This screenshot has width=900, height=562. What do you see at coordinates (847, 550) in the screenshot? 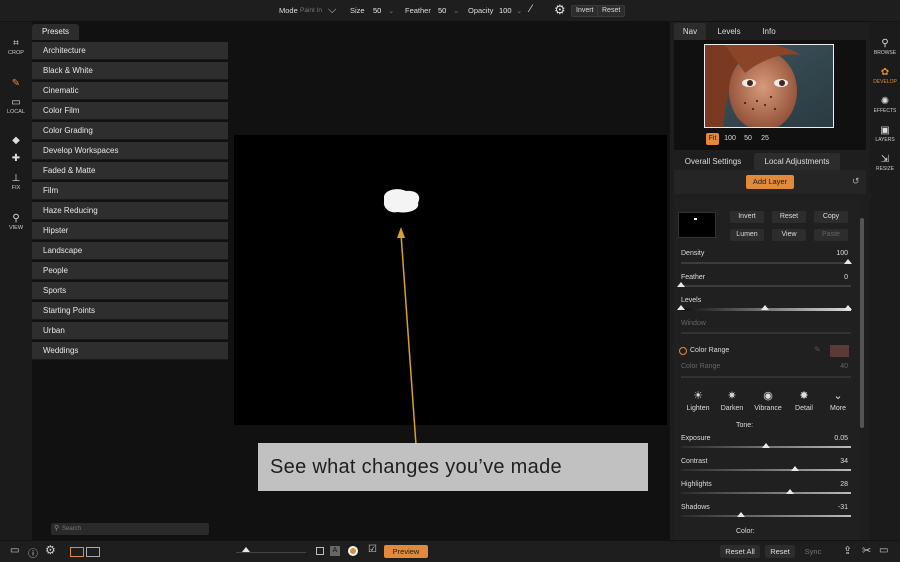
I see `export-icon: ⇪` at bounding box center [847, 550].